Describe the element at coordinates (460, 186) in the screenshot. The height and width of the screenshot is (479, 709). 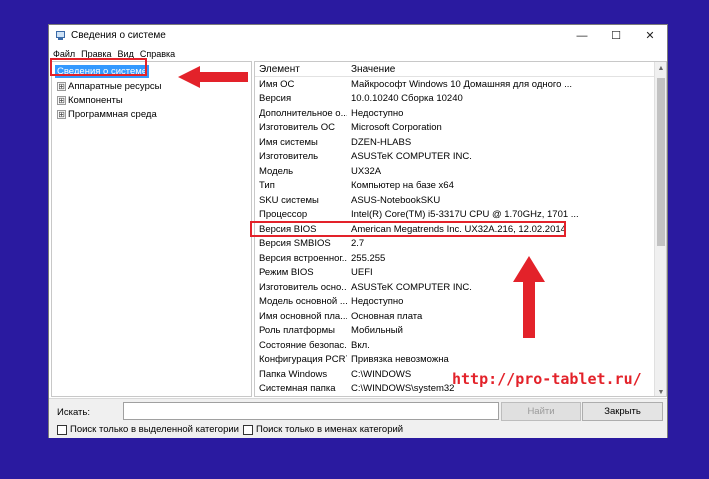
I see `table-row: Тип Компьютер на базе x64` at that location.